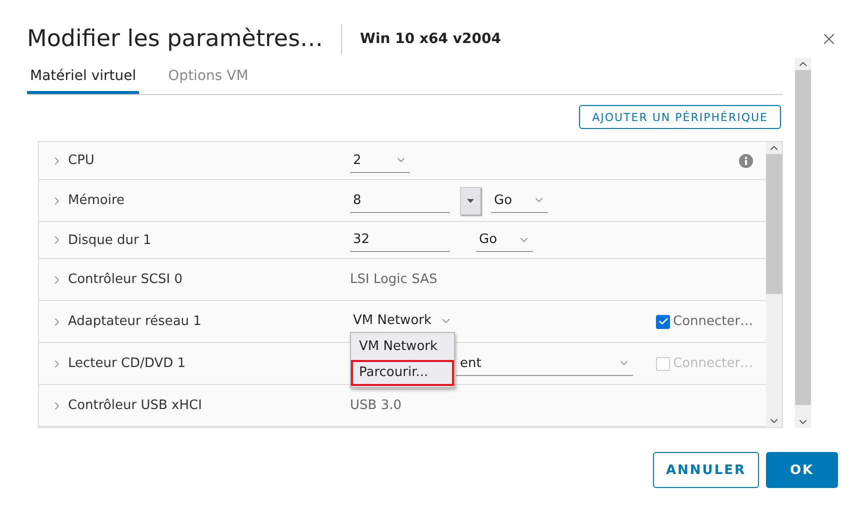 This screenshot has height=512, width=862. Describe the element at coordinates (81, 160) in the screenshot. I see `row-label: CPU` at that location.